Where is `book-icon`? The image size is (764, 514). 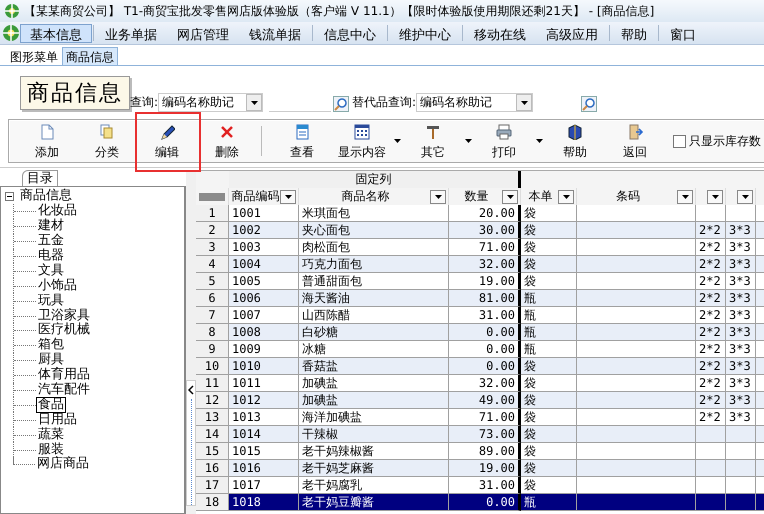 book-icon is located at coordinates (575, 132).